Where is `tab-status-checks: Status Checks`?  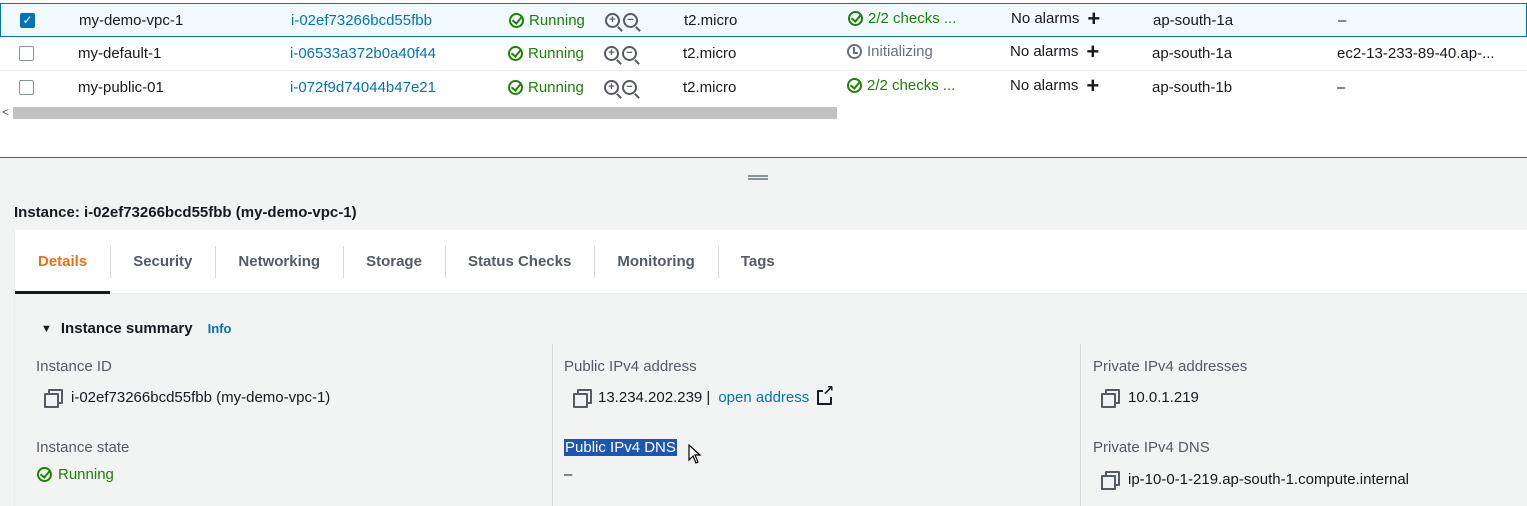 tab-status-checks: Status Checks is located at coordinates (519, 261).